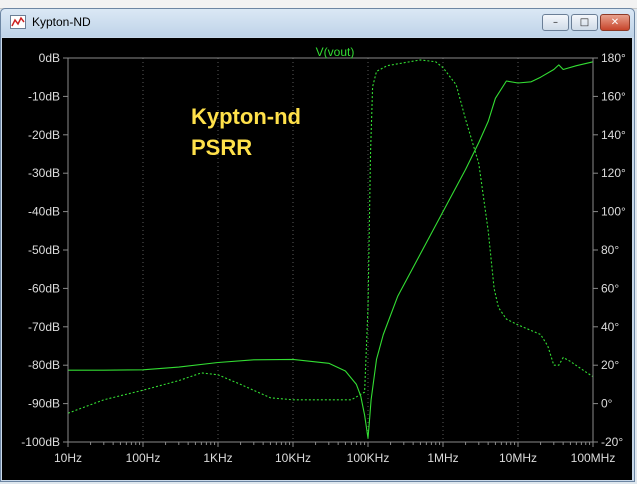  Describe the element at coordinates (613, 135) in the screenshot. I see `right-tick-label: 140°` at that location.